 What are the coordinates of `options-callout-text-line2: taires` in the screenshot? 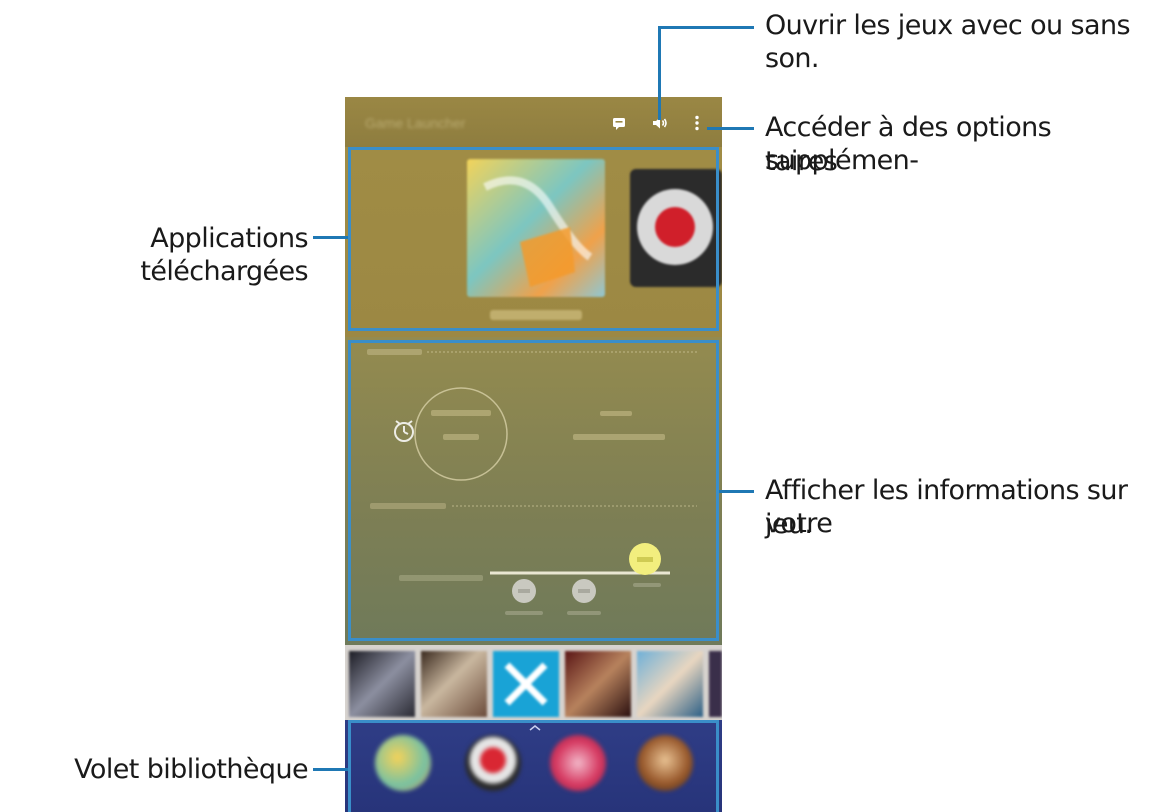 It's located at (801, 161).